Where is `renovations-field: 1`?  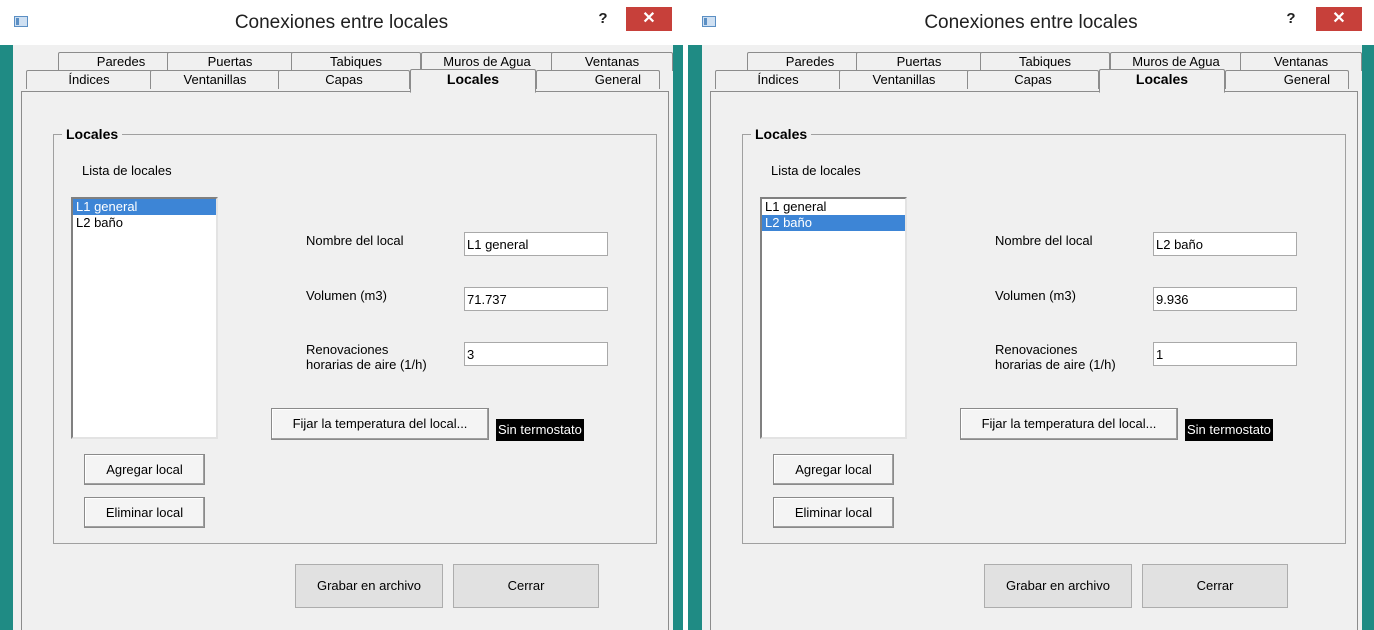 renovations-field: 1 is located at coordinates (1225, 354).